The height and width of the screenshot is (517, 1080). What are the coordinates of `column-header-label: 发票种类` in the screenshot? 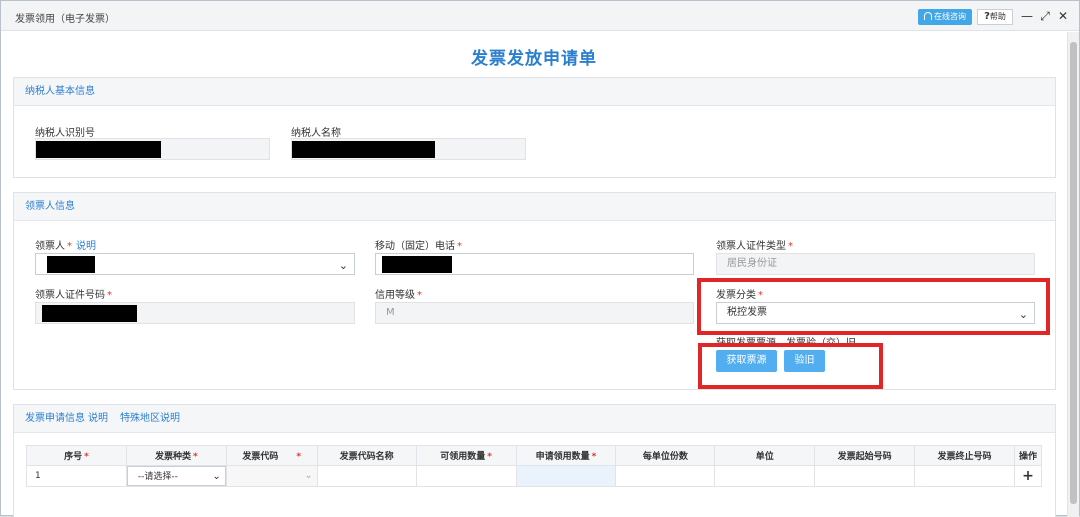 It's located at (172, 457).